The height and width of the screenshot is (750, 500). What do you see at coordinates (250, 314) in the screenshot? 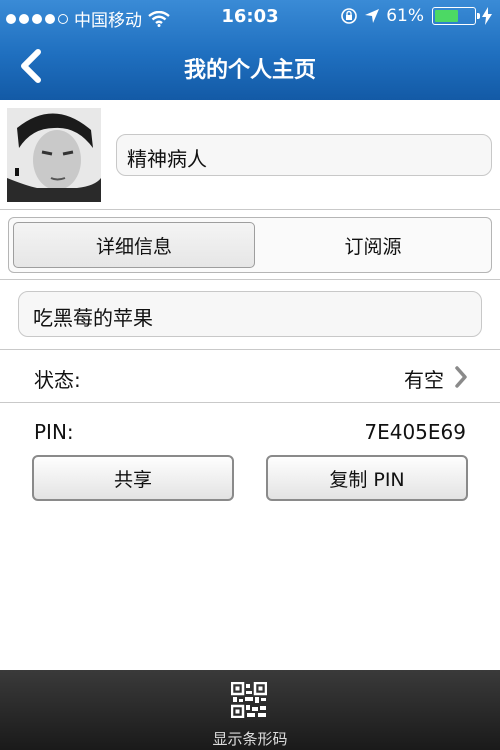
I see `personal-message-field: 吃黑莓的苹果` at bounding box center [250, 314].